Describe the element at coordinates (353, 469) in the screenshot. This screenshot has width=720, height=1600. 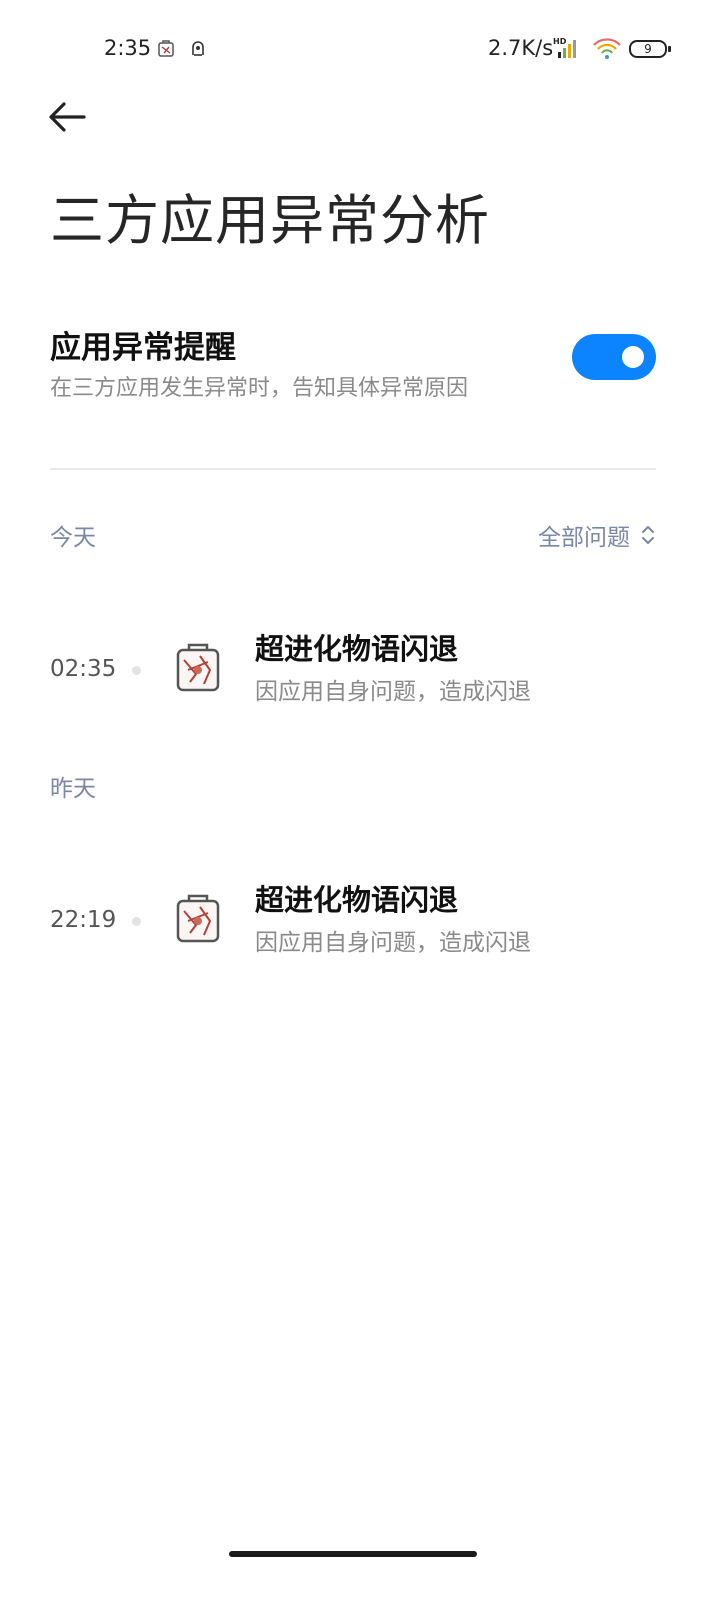
I see `divider` at that location.